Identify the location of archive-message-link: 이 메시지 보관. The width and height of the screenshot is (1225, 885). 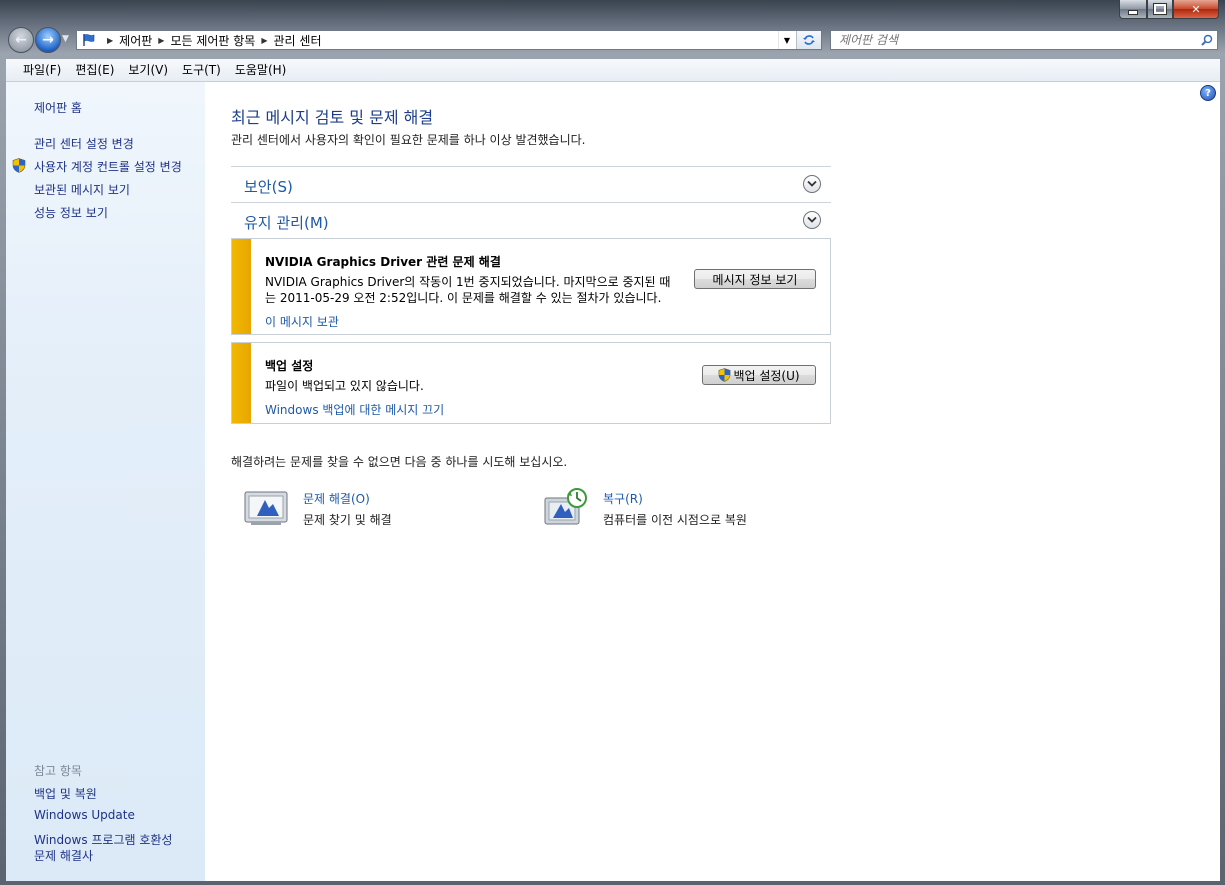
(302, 321).